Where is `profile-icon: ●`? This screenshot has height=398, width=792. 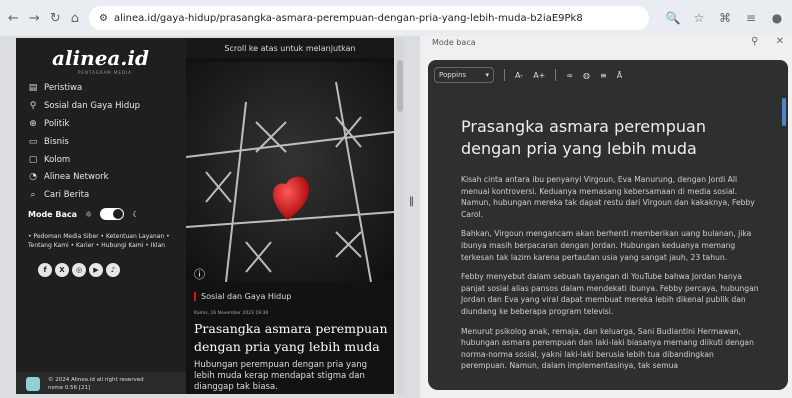
profile-icon: ● is located at coordinates (777, 18).